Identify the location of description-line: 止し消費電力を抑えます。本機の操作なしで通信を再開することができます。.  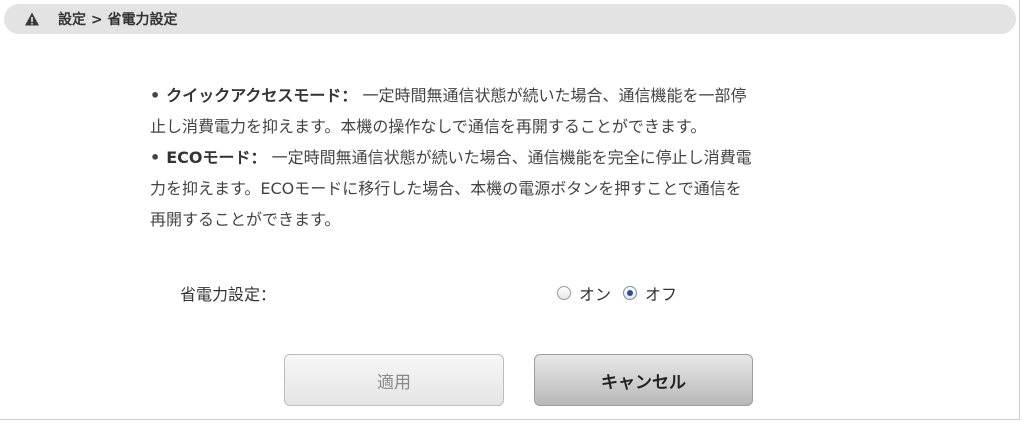
(540, 126).